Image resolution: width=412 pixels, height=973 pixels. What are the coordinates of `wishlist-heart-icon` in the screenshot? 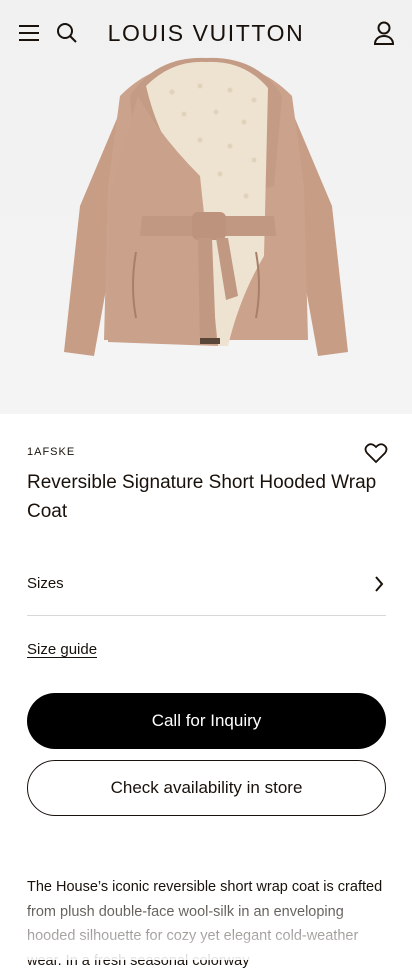 It's located at (377, 454).